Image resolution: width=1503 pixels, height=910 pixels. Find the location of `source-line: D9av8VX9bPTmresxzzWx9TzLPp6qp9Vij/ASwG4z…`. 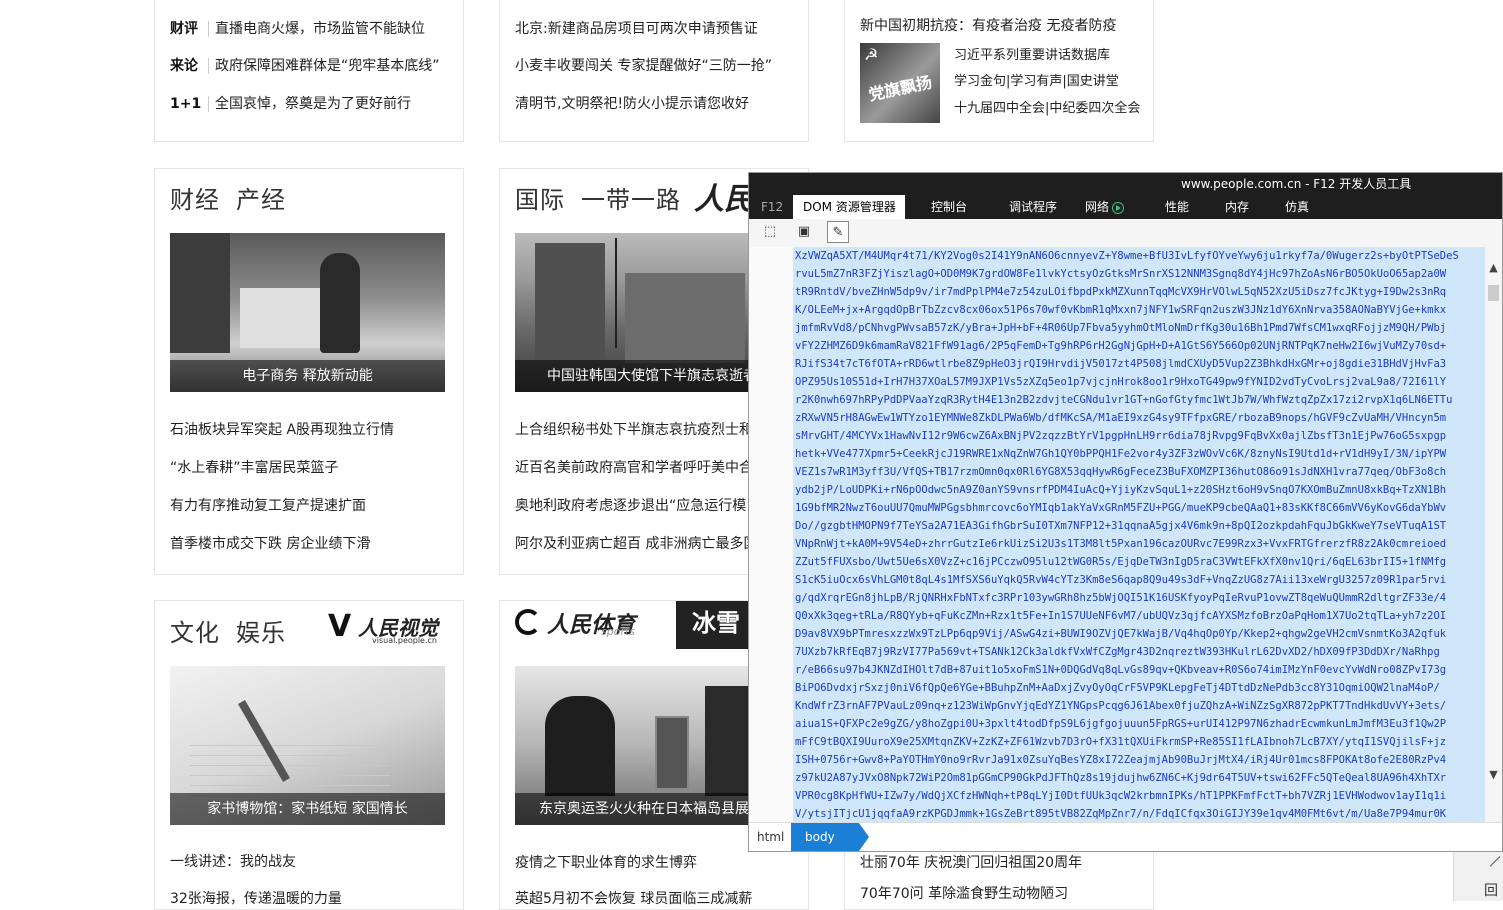

source-line: D9av8VX9bPTmresxzzWx9TzLPp6qp9Vij/ASwG4z… is located at coordinates (1139, 634).